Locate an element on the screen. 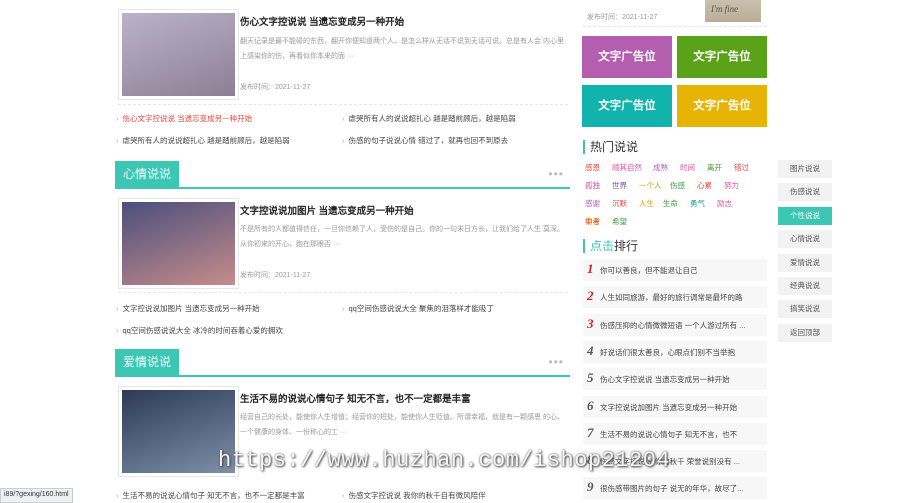 This screenshot has height=503, width=900. hot-tag: 世界 is located at coordinates (619, 185).